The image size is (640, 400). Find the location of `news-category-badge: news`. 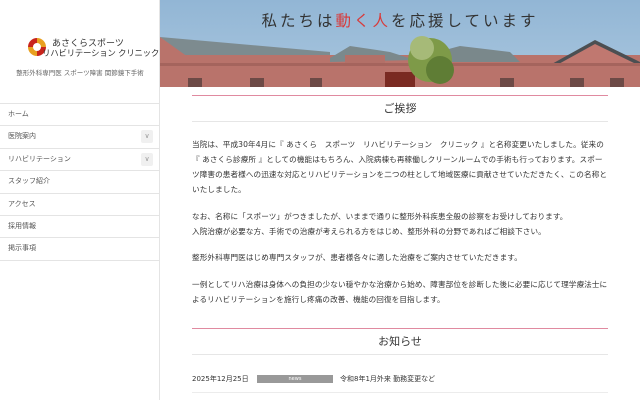

news-category-badge: news is located at coordinates (295, 379).